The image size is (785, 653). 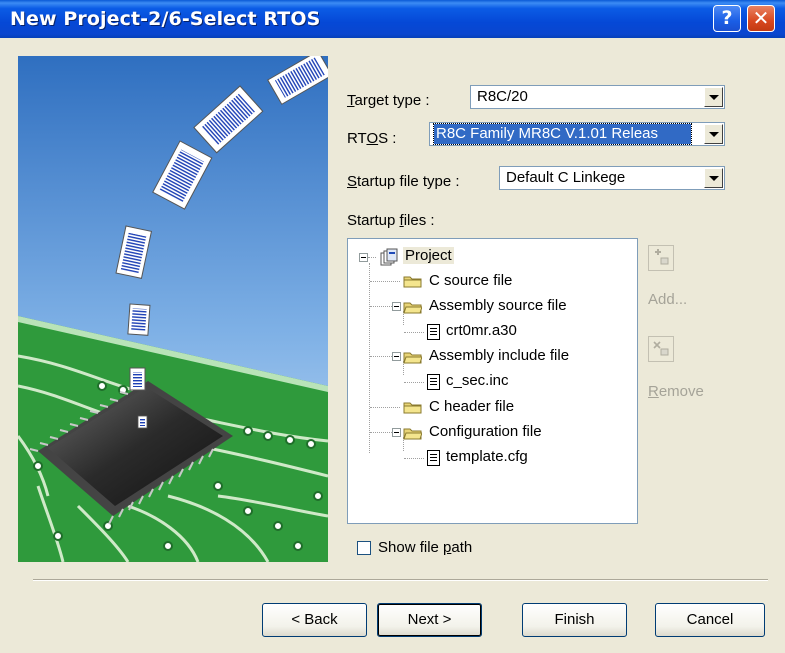 I want to click on tree-node-c-source: C source file, so click(x=470, y=280).